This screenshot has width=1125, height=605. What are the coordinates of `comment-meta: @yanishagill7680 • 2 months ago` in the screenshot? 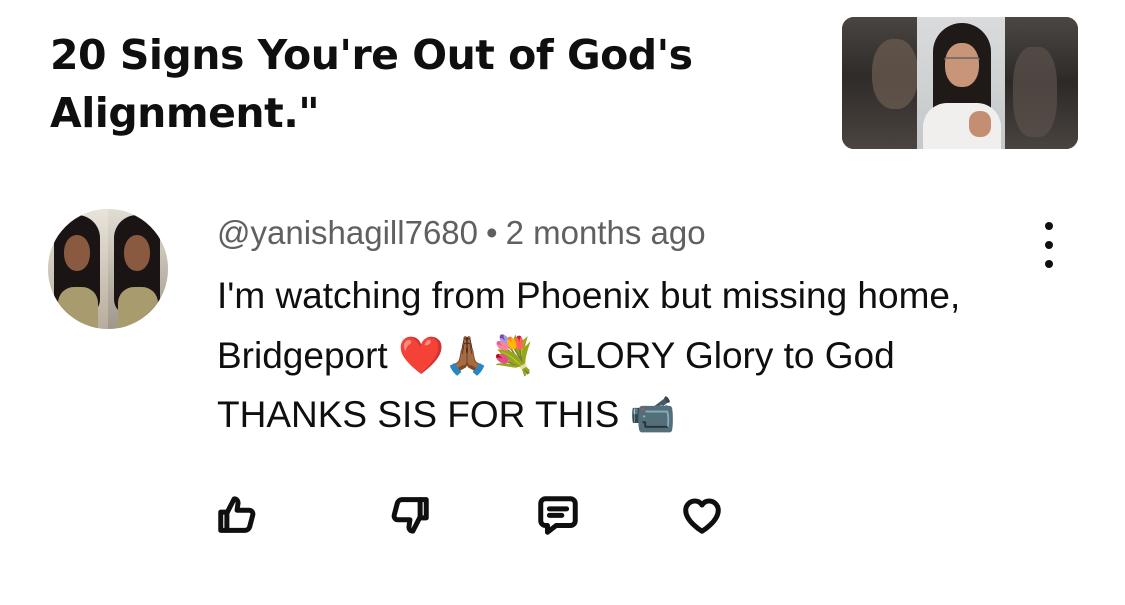 It's located at (461, 233).